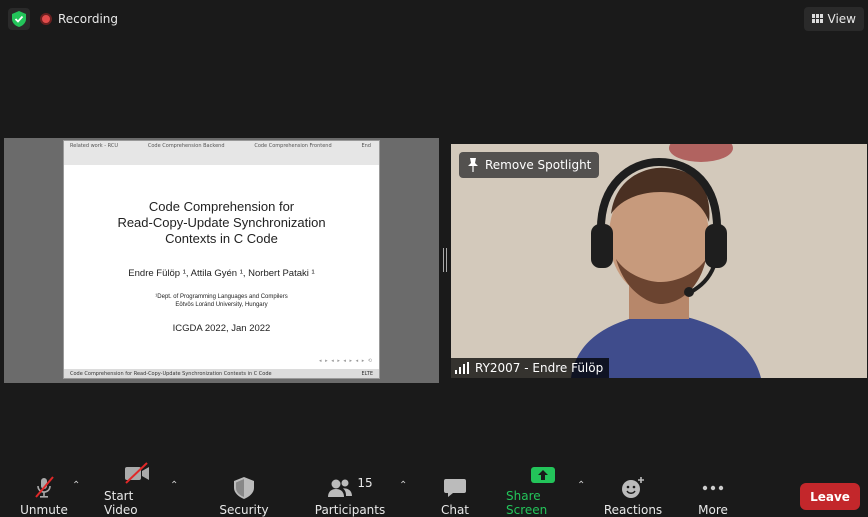 This screenshot has height=517, width=868. Describe the element at coordinates (244, 487) in the screenshot. I see `security-shield-icon` at that location.